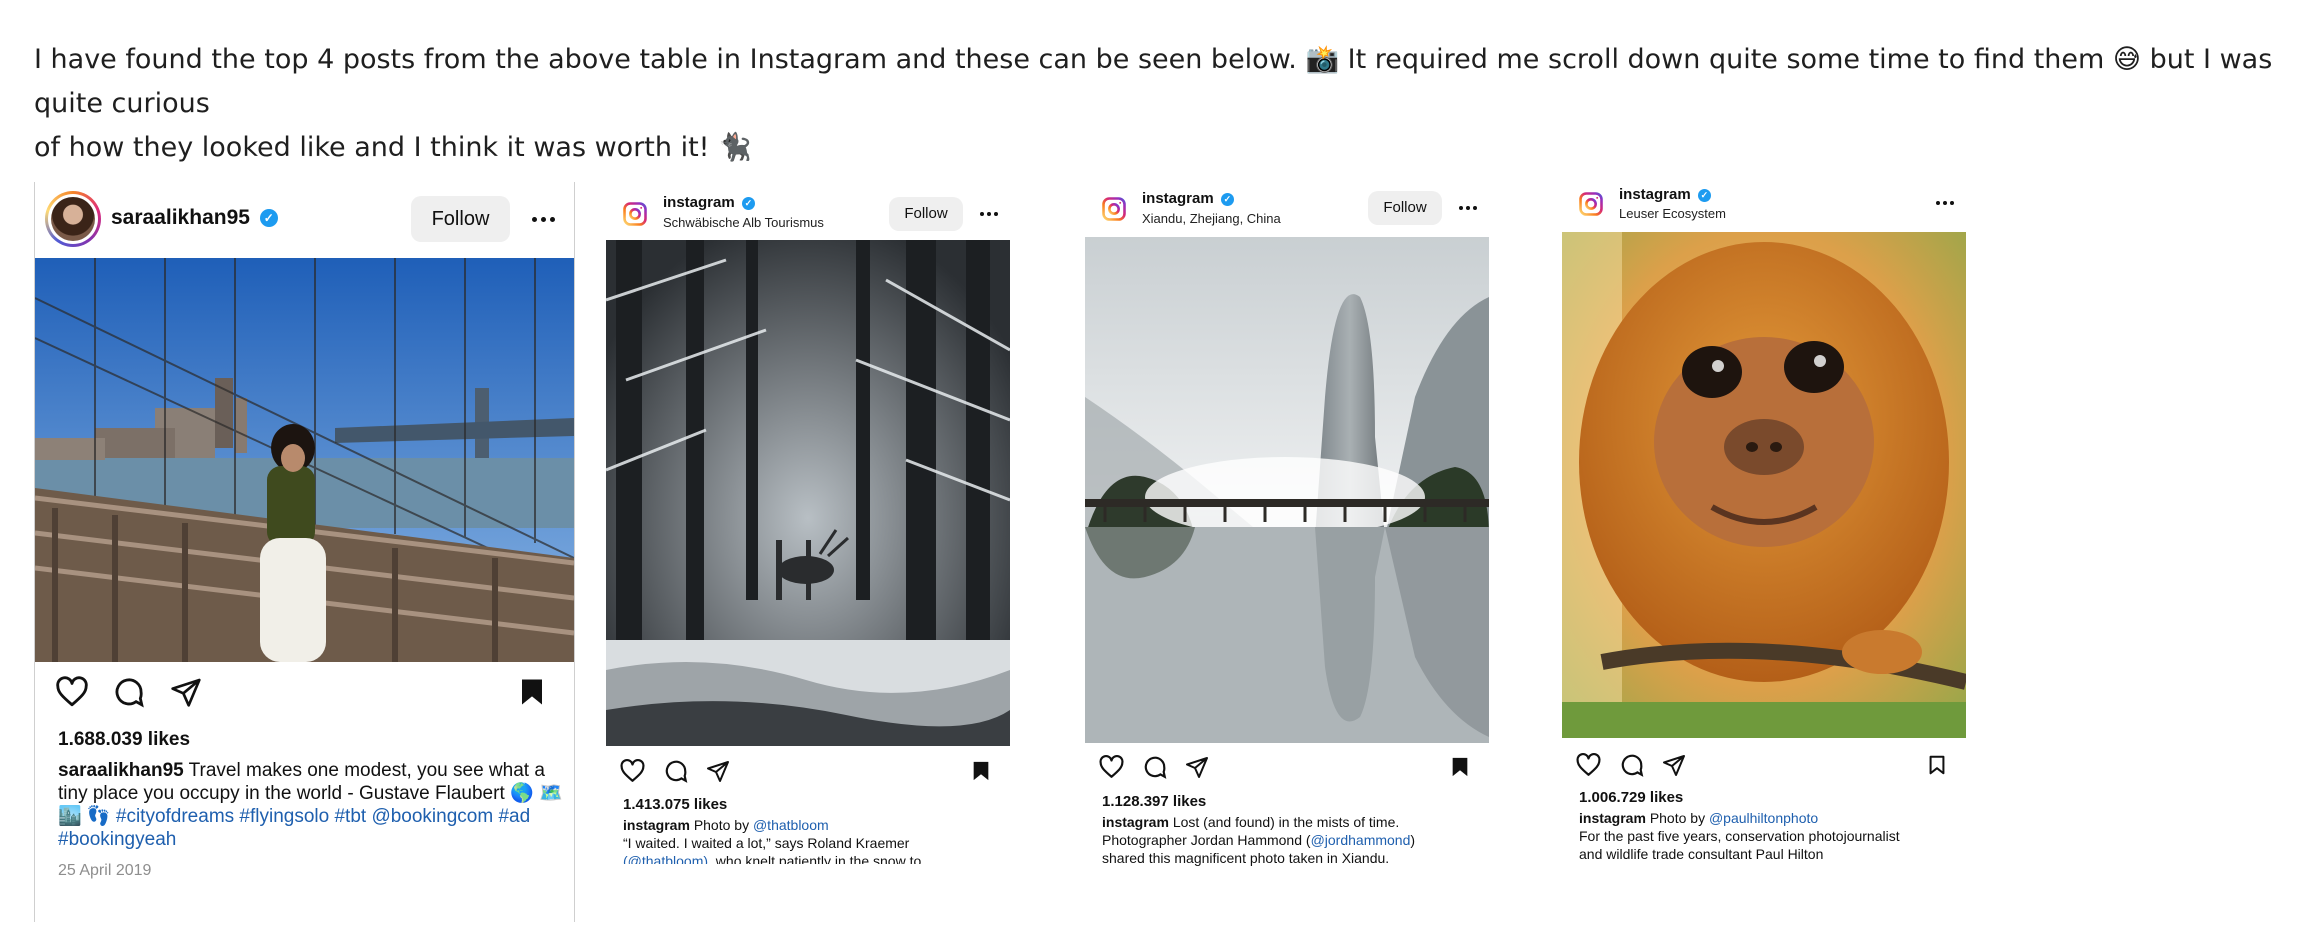  Describe the element at coordinates (1413, 840) in the screenshot. I see `caption-text: )` at that location.